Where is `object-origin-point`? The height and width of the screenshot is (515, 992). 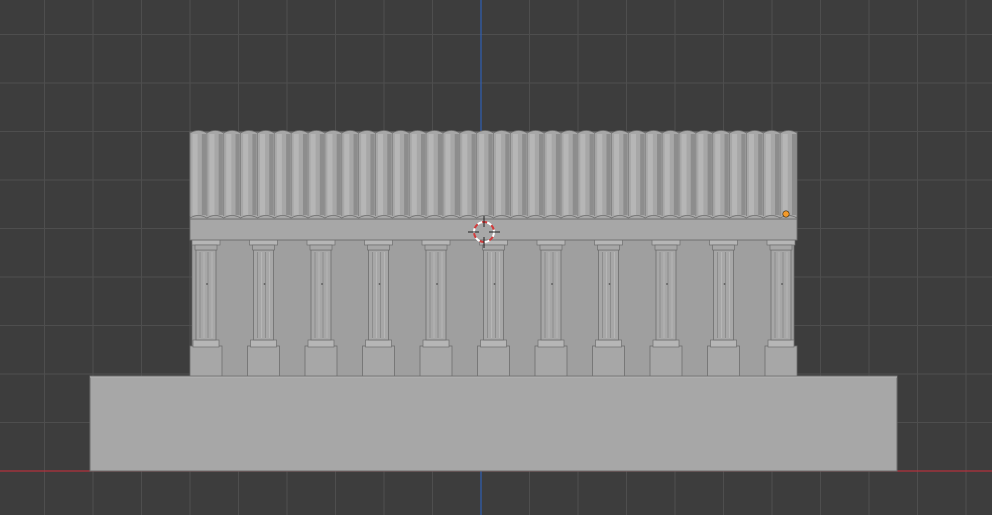 object-origin-point is located at coordinates (786, 214).